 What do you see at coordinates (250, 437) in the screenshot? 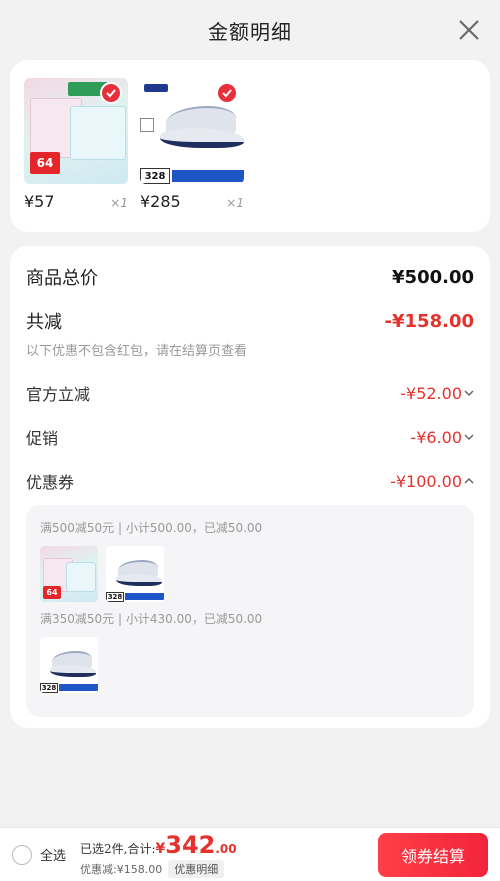
I see `discount-row-promotion: 促销 -¥6.00` at bounding box center [250, 437].